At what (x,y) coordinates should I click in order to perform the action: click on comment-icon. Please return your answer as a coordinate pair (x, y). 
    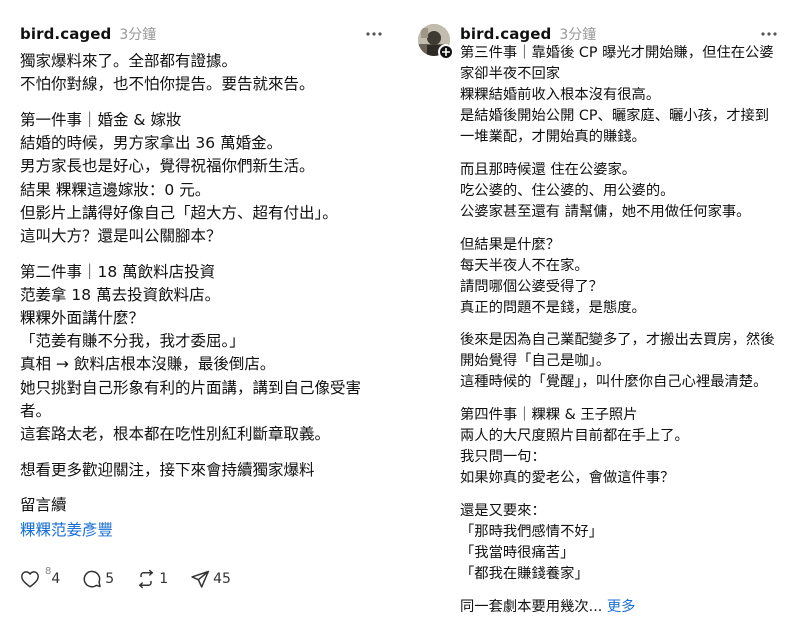
    Looking at the image, I should click on (92, 579).